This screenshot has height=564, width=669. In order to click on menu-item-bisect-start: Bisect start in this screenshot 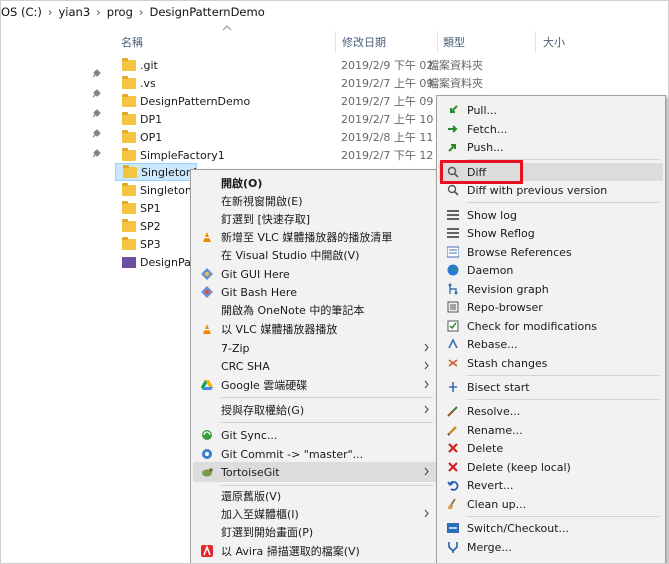, I will do `click(551, 387)`.